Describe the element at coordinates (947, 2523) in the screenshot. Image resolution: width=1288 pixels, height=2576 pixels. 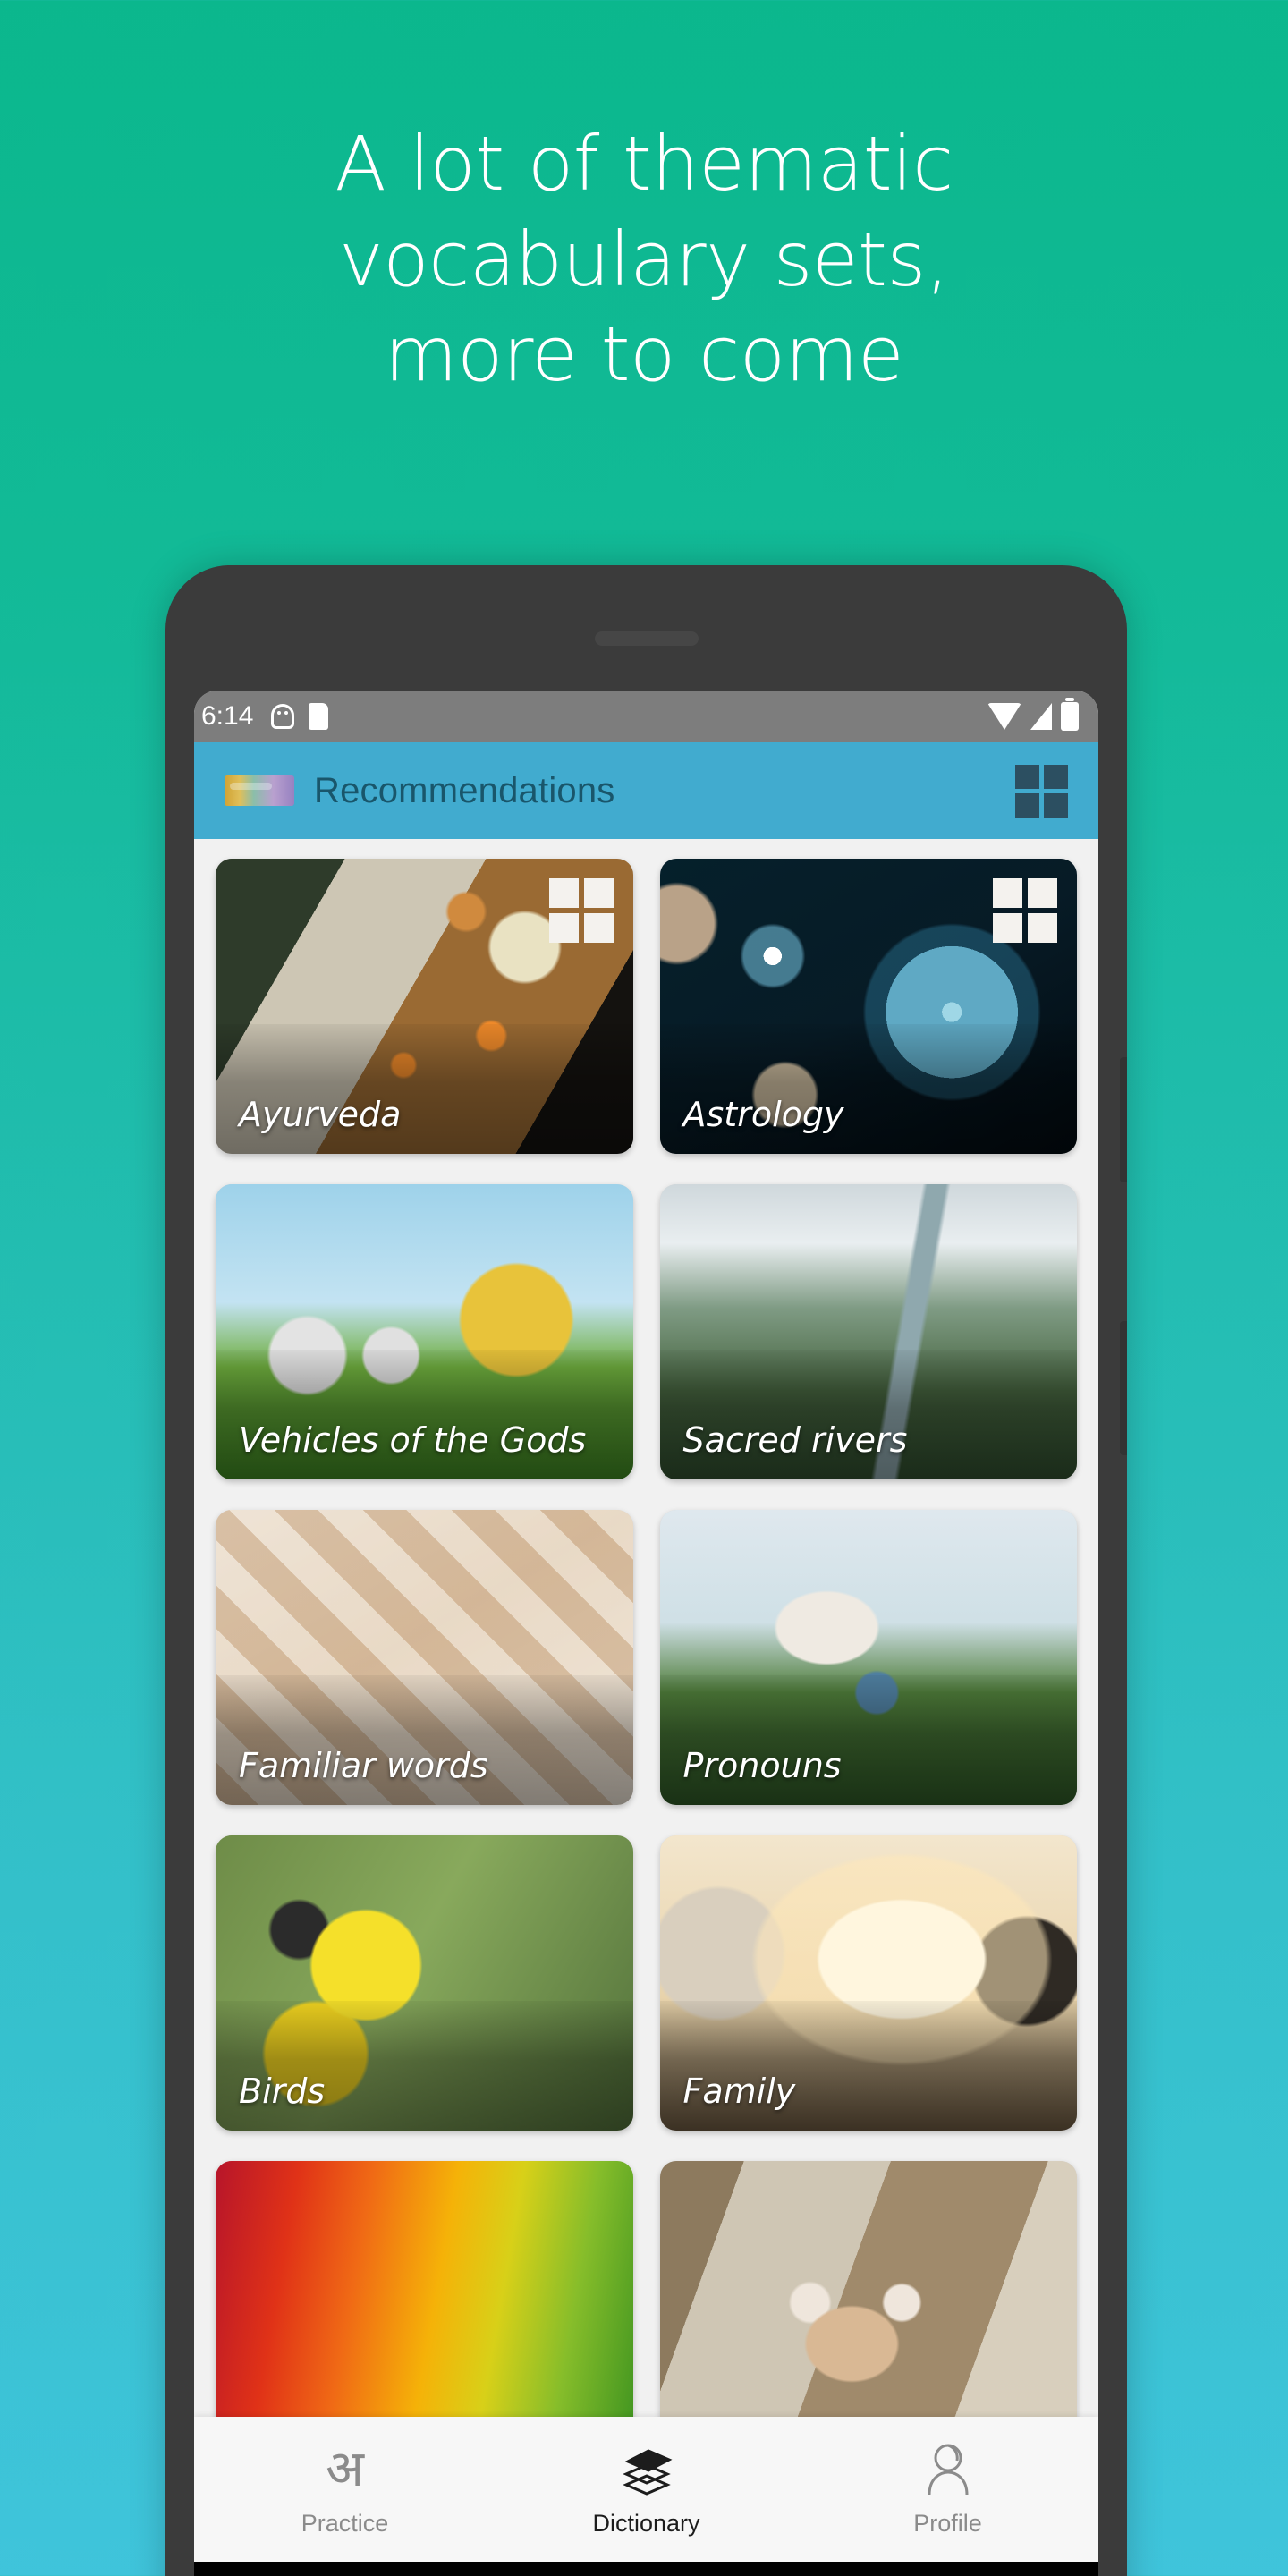
I see `nav-label: Profile` at that location.